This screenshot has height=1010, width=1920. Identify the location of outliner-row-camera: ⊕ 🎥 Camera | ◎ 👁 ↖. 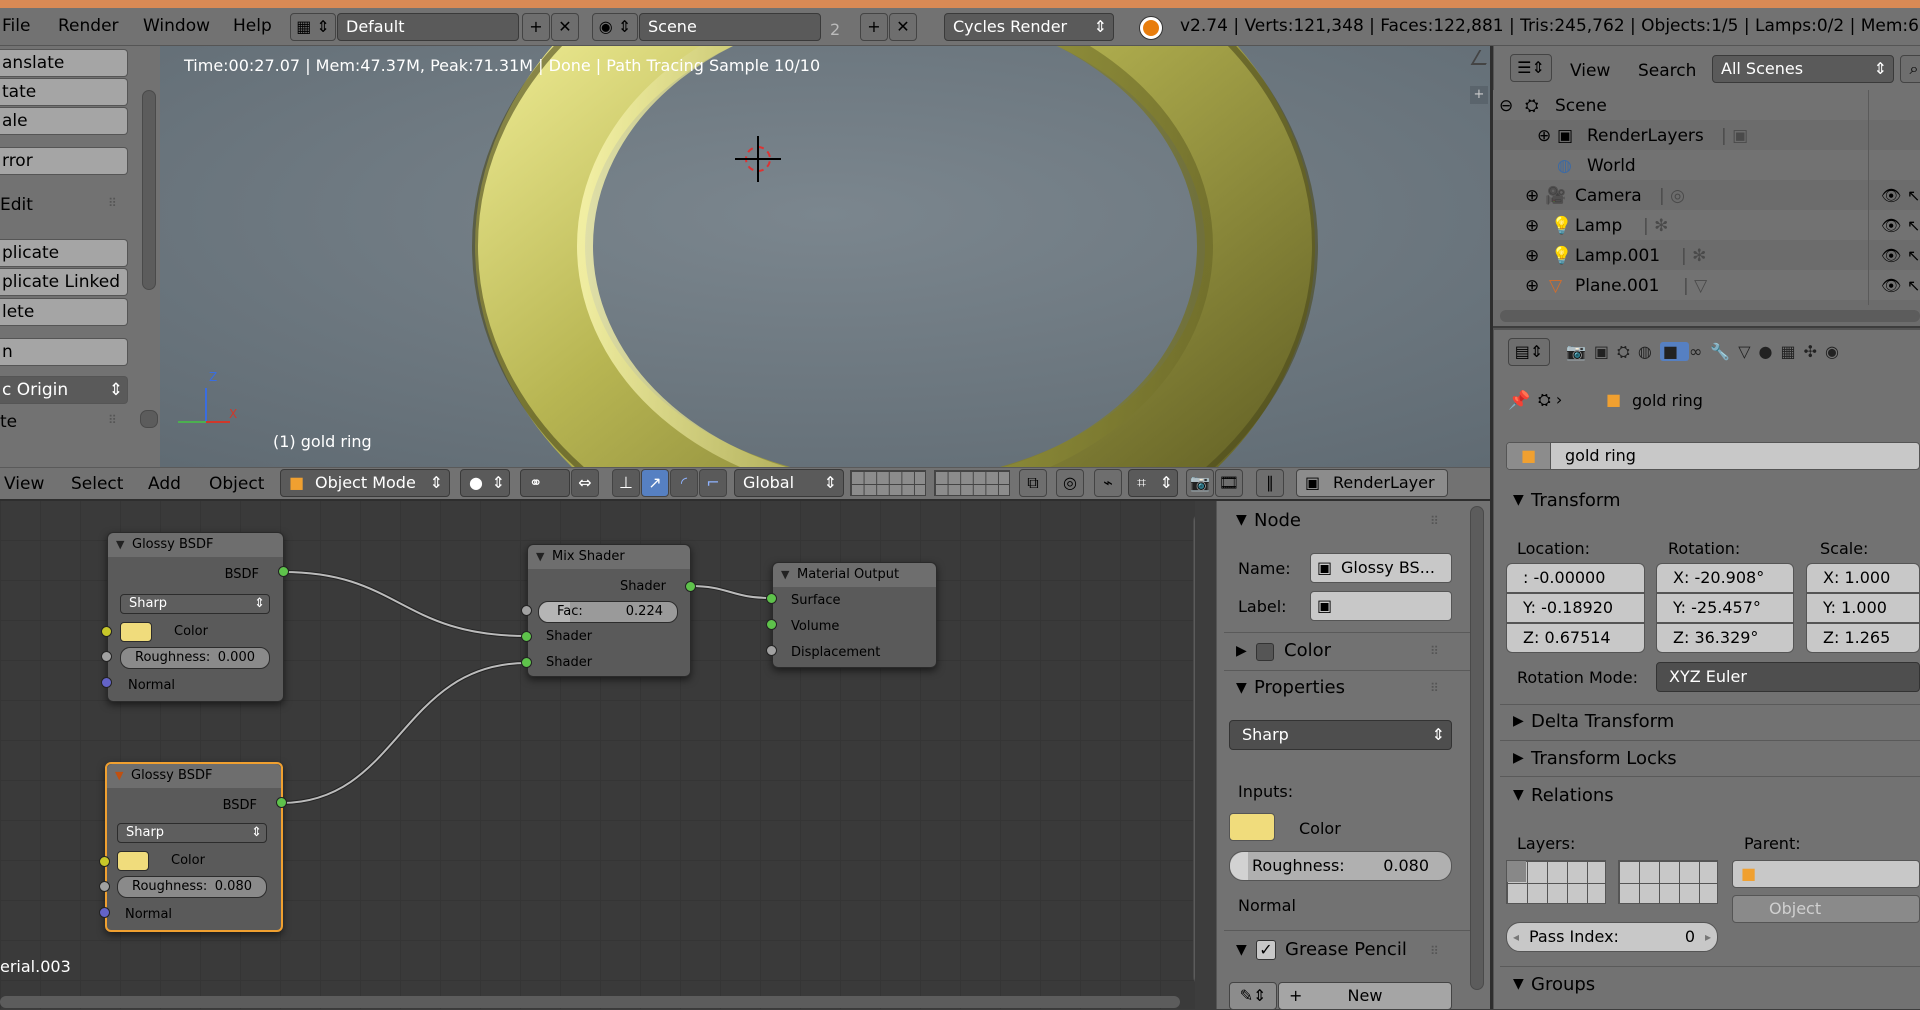
(1706, 196).